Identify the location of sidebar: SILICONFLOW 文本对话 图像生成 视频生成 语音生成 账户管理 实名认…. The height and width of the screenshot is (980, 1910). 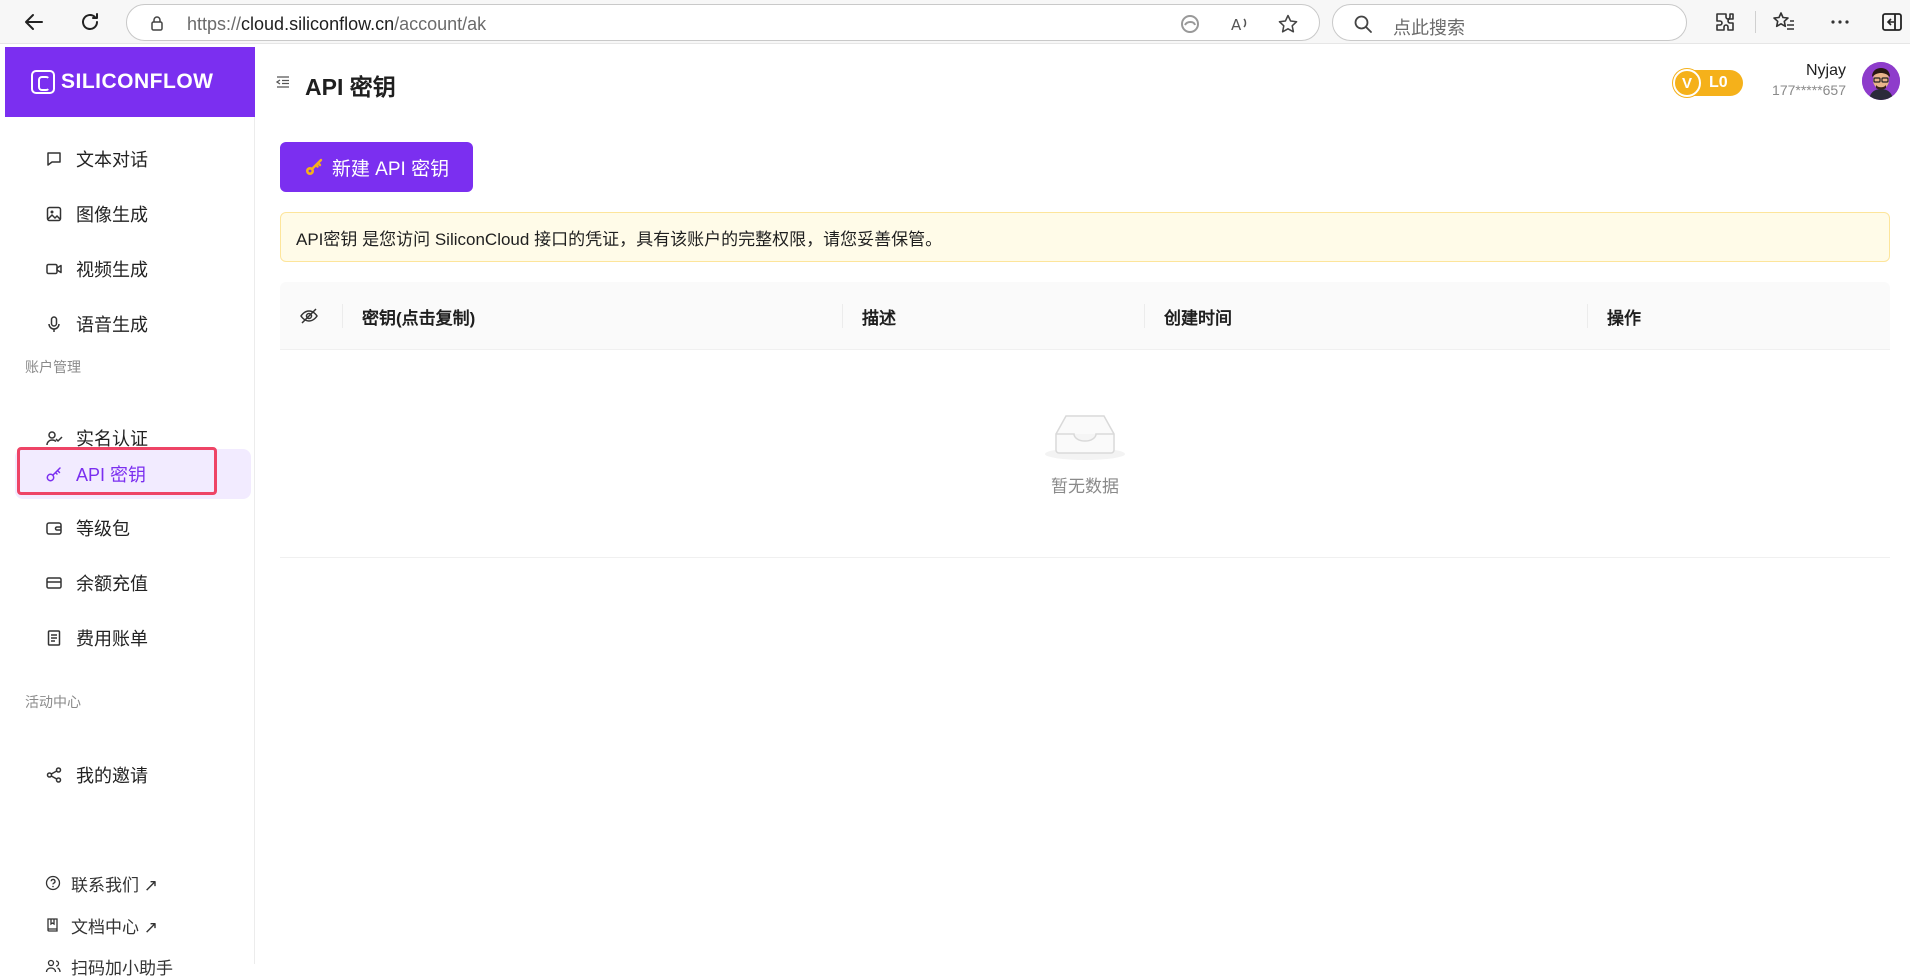
(130, 512).